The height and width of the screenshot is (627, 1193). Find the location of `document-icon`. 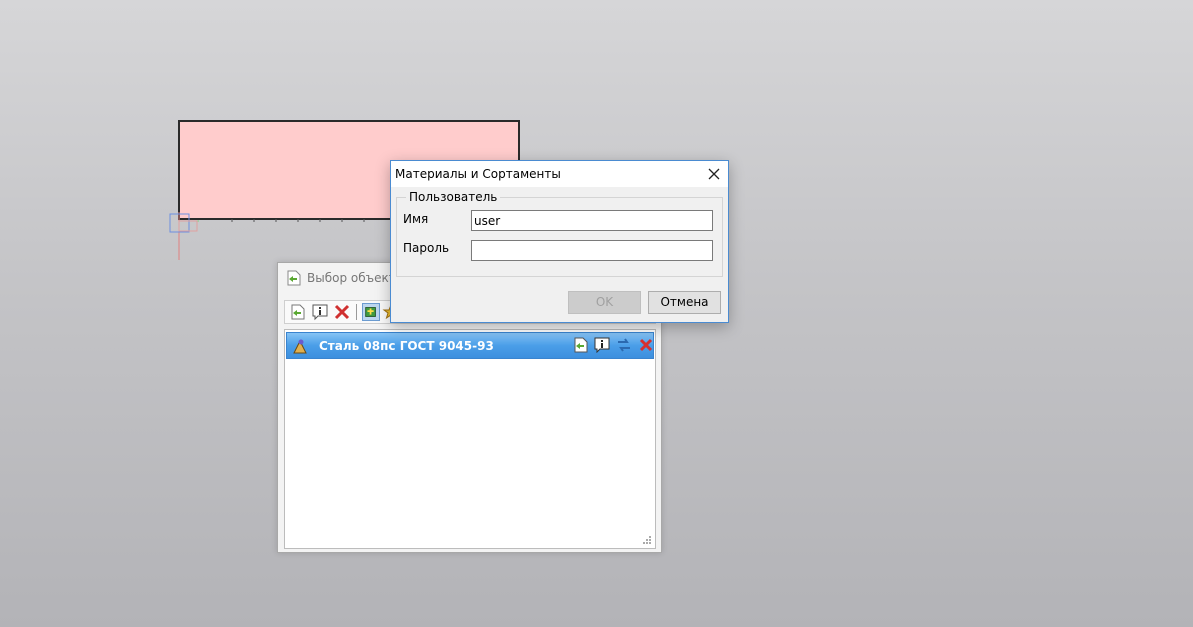

document-icon is located at coordinates (294, 278).